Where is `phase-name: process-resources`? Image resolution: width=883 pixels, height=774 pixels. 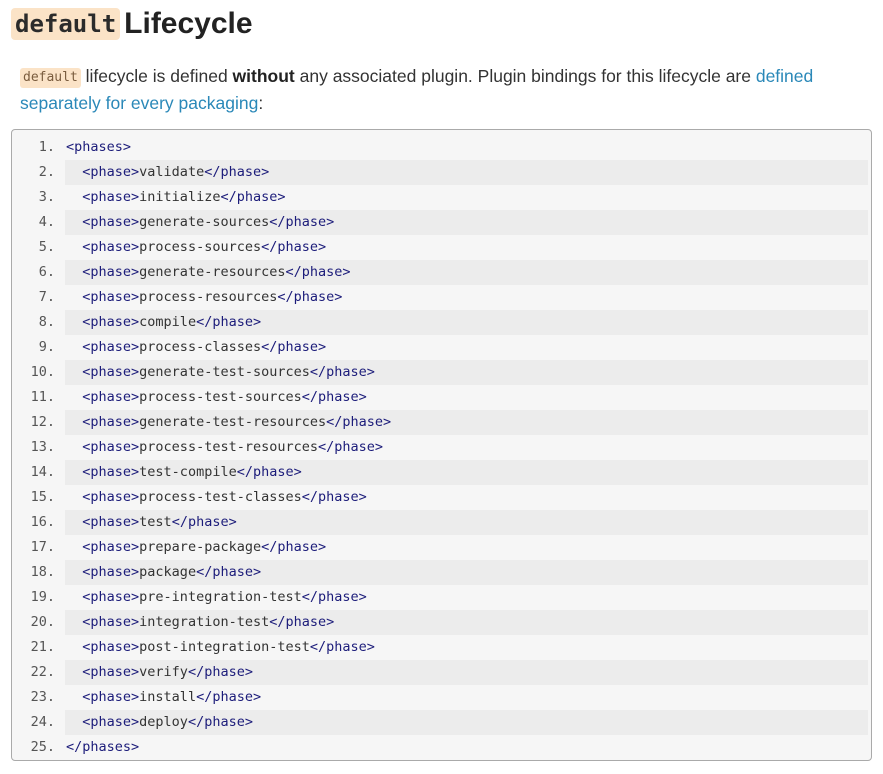
phase-name: process-resources is located at coordinates (208, 297).